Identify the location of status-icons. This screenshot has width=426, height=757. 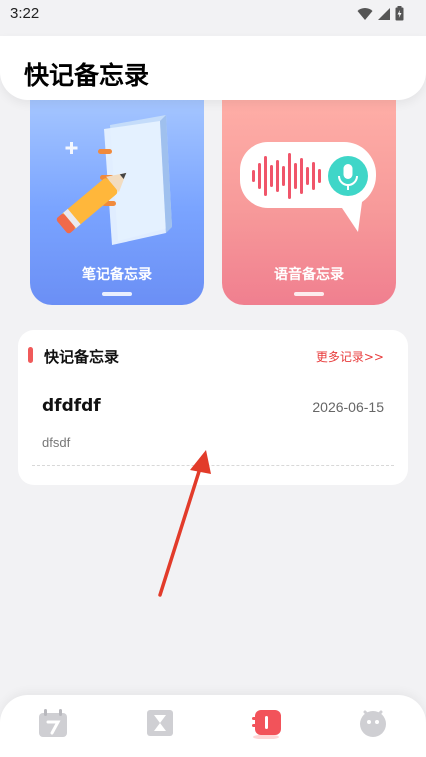
(380, 13).